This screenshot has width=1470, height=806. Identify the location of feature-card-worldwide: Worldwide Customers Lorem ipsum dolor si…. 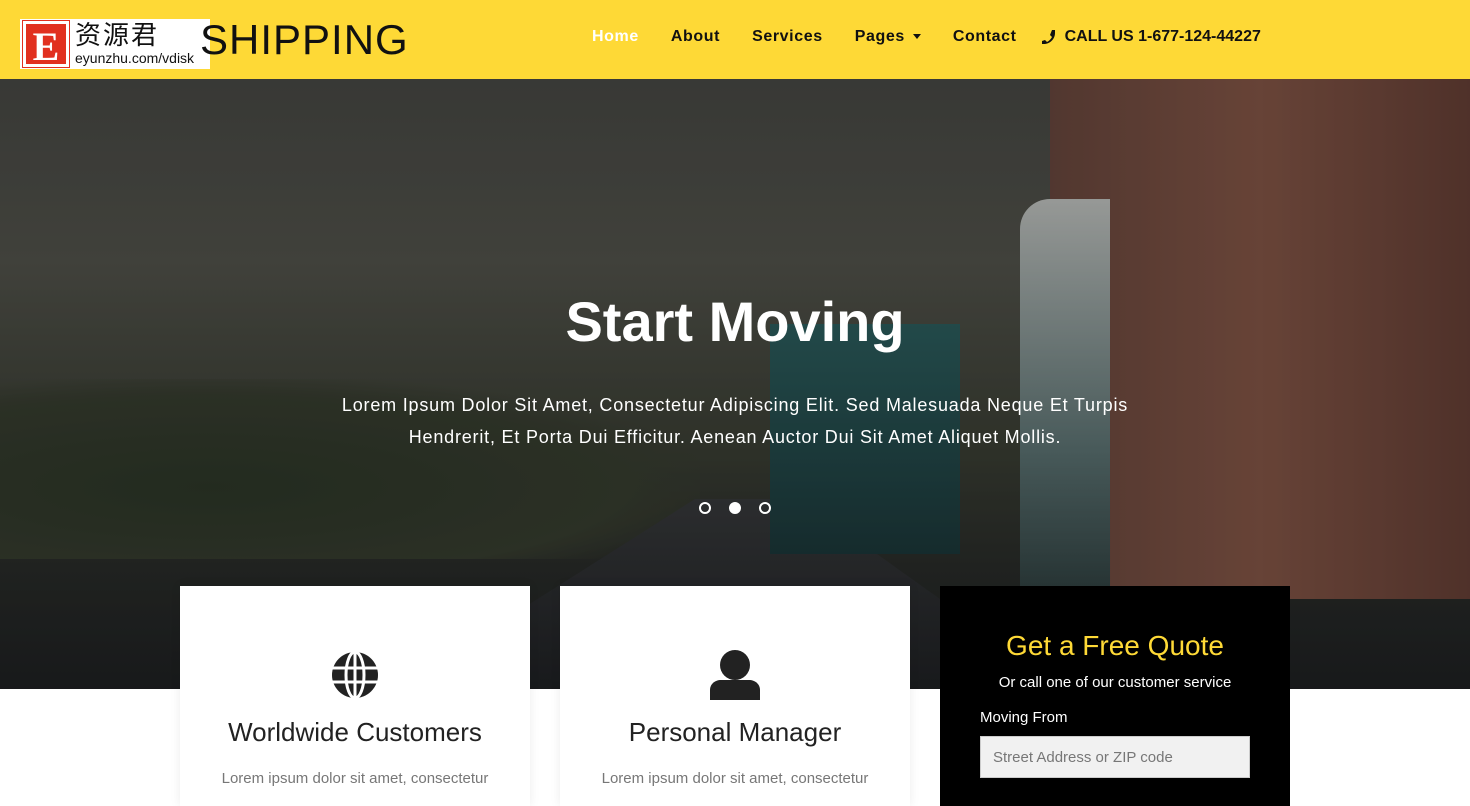
(355, 696).